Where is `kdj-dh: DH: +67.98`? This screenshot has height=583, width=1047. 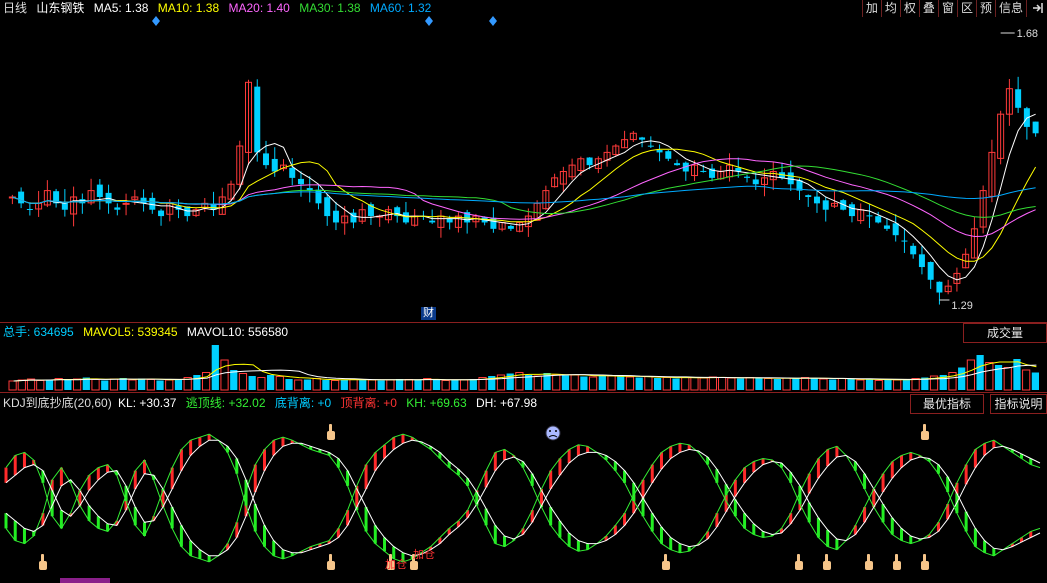 kdj-dh: DH: +67.98 is located at coordinates (506, 403).